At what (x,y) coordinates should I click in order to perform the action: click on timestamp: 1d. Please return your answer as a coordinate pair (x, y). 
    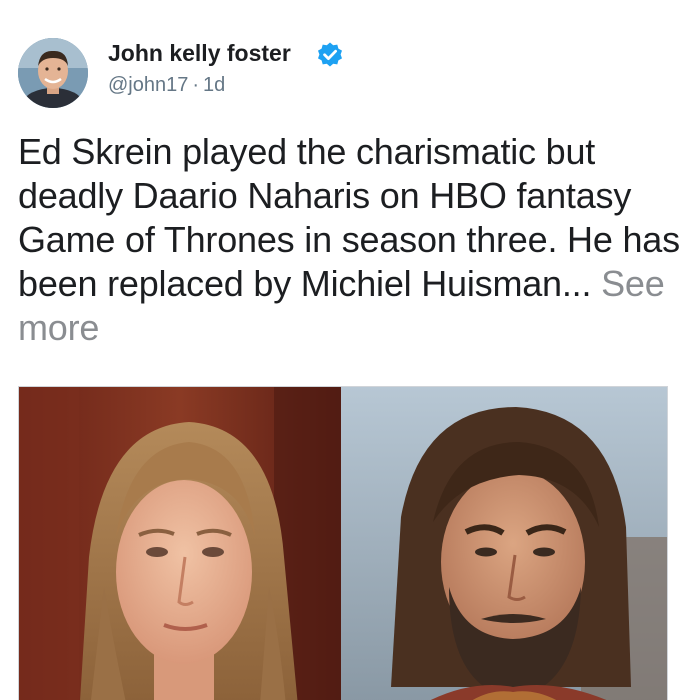
    Looking at the image, I should click on (214, 85).